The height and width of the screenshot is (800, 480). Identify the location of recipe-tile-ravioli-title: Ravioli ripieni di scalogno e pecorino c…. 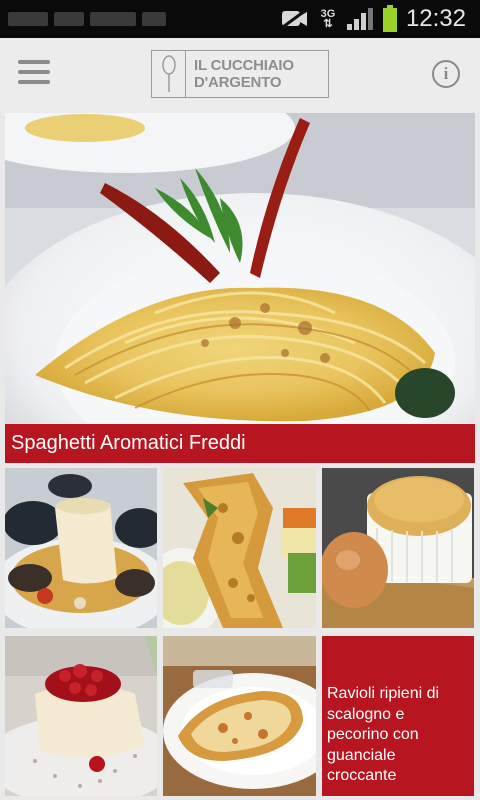
(383, 734).